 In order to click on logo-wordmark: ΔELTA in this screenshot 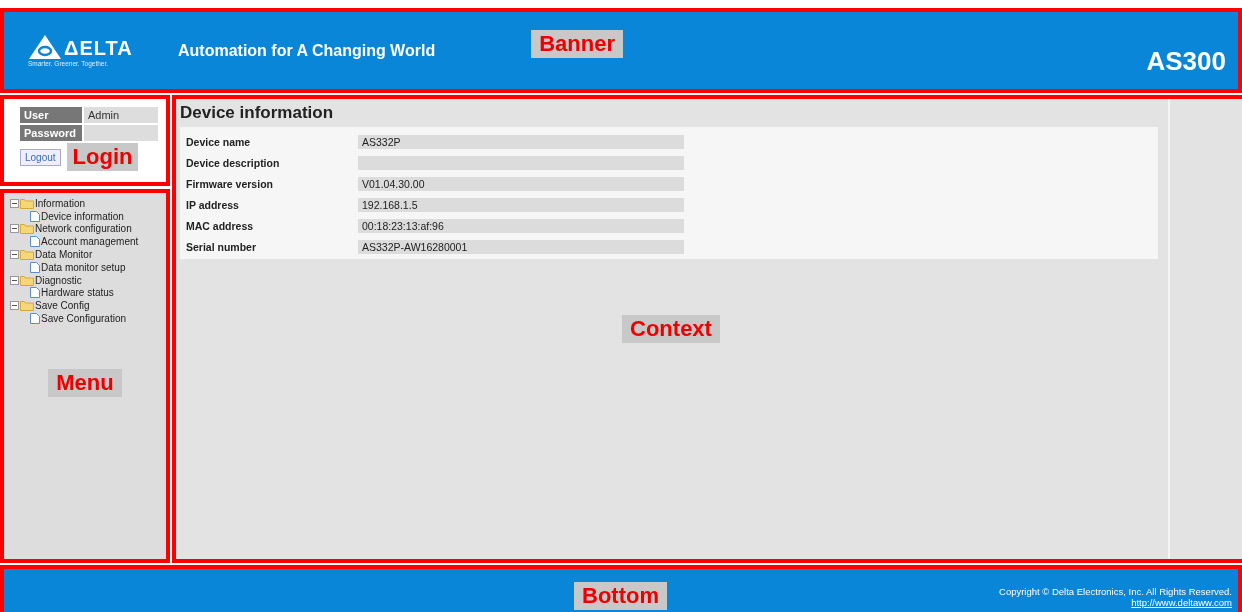, I will do `click(98, 48)`.